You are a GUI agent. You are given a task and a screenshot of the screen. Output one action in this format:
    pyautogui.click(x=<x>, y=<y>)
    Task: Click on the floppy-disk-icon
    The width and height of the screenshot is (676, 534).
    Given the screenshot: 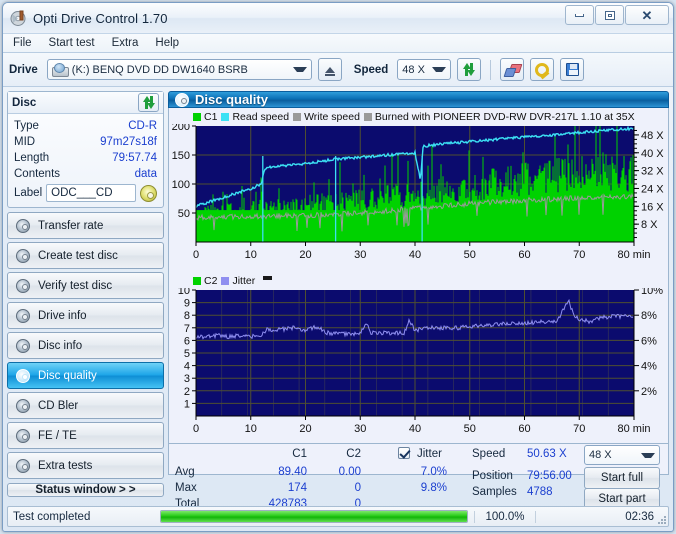 What is the action you would take?
    pyautogui.click(x=572, y=69)
    